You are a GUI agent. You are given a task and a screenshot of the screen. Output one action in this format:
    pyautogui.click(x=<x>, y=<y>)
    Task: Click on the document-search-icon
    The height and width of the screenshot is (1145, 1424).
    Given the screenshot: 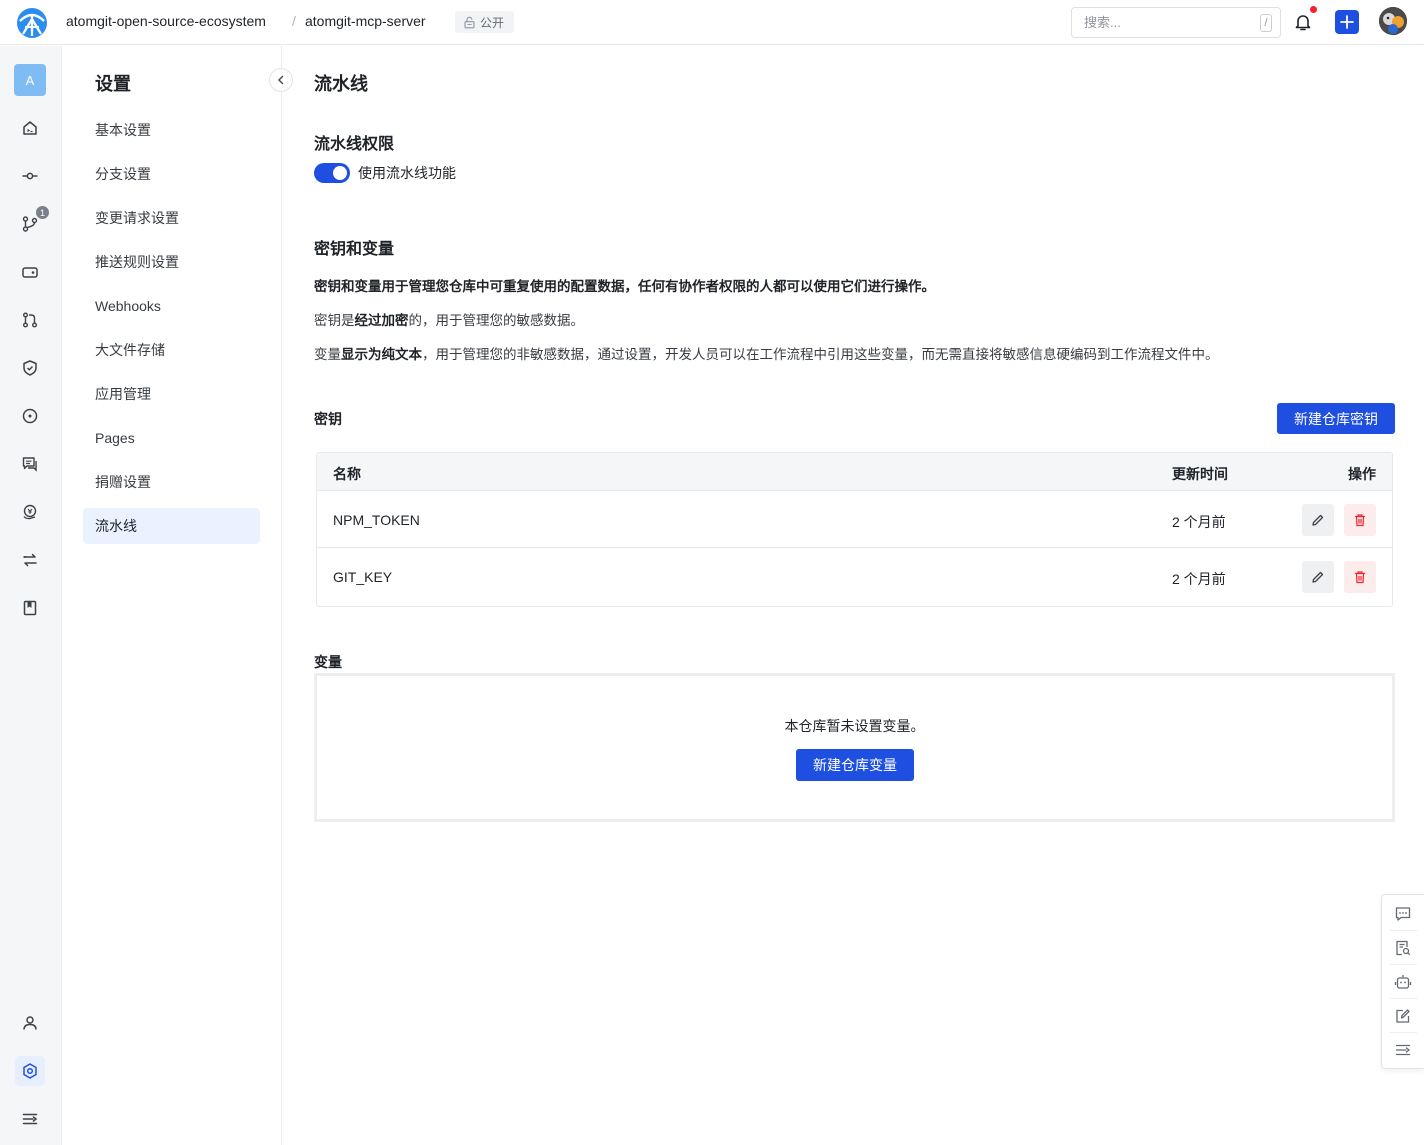 What is the action you would take?
    pyautogui.click(x=1403, y=948)
    